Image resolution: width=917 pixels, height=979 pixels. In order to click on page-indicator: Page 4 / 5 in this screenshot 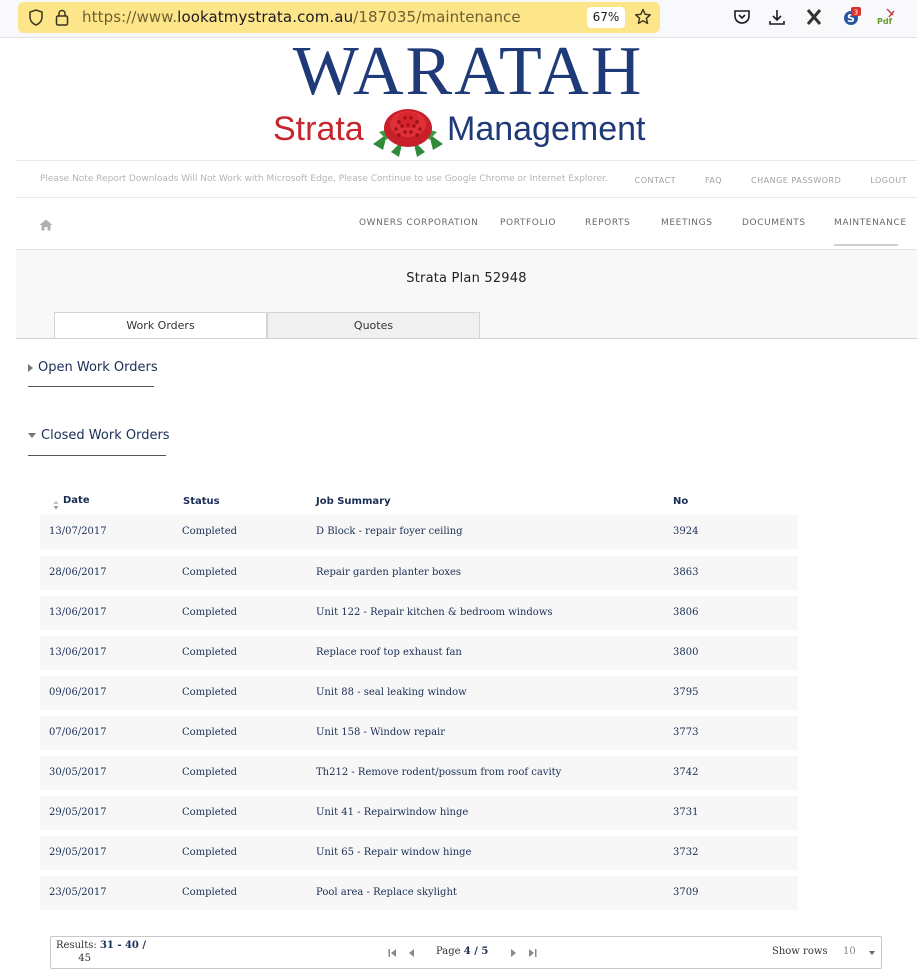, I will do `click(462, 951)`.